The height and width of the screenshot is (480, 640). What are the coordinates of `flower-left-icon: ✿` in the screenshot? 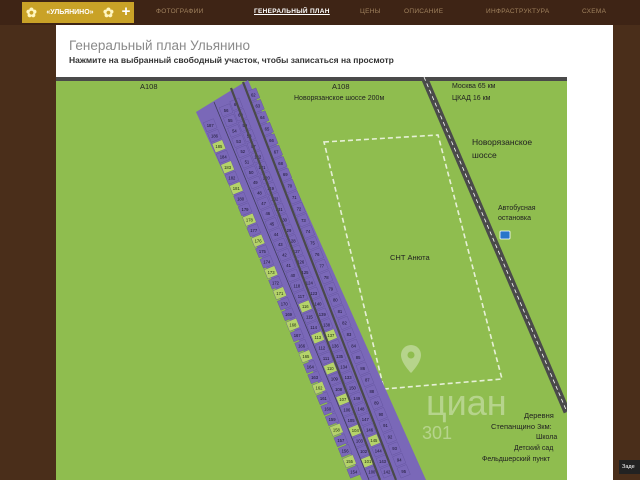 It's located at (31, 12).